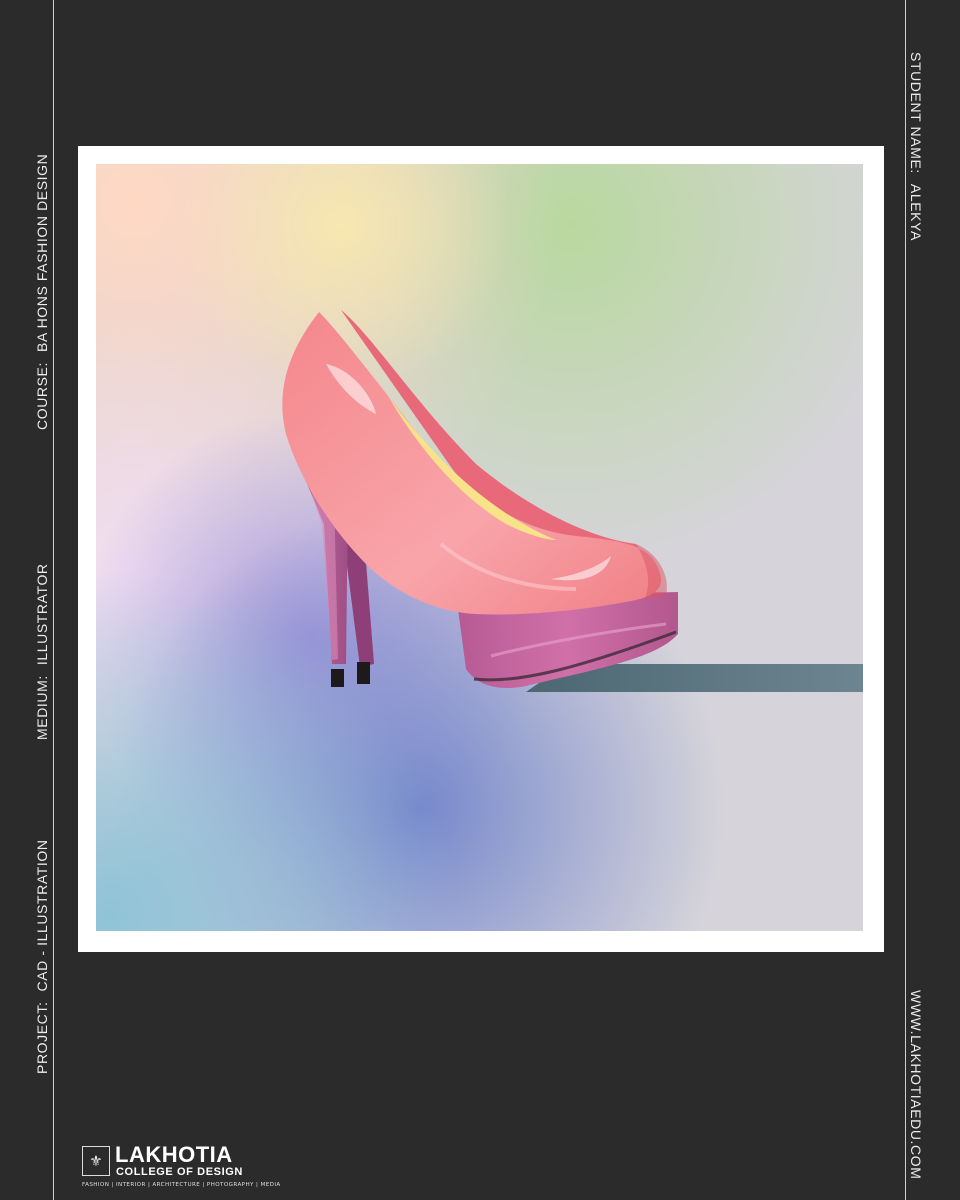 This screenshot has width=960, height=1200. I want to click on website-label: WWW.LAKHOTIAEDU.COM, so click(916, 1085).